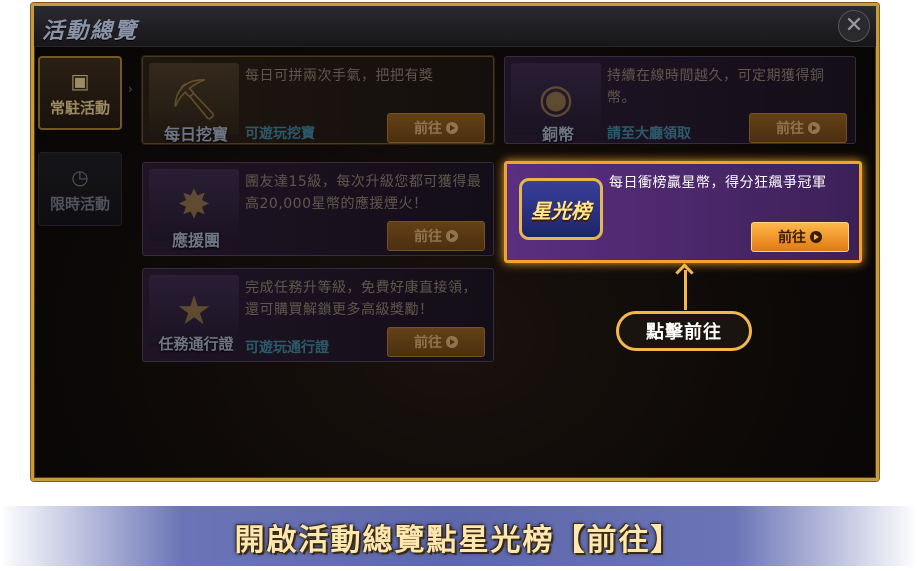  I want to click on chevron-right-icon: ›, so click(130, 89).